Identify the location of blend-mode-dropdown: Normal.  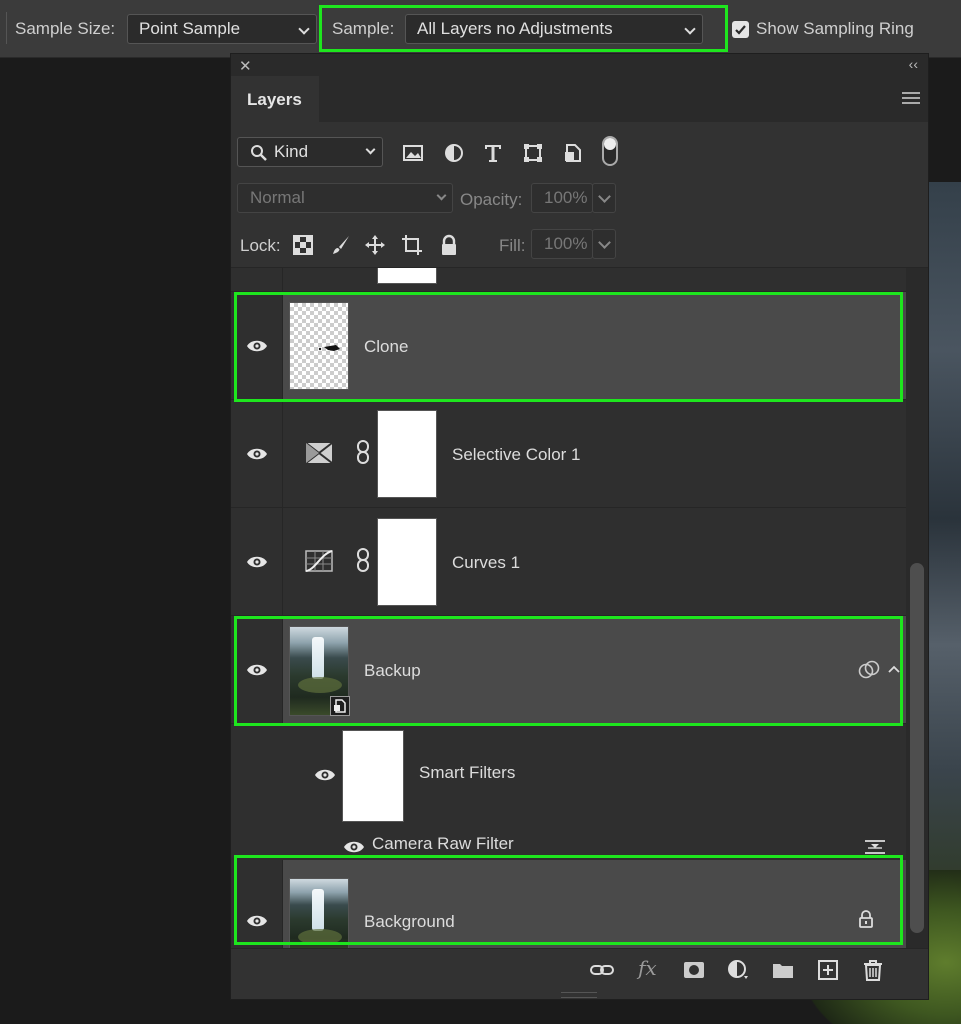
(345, 198).